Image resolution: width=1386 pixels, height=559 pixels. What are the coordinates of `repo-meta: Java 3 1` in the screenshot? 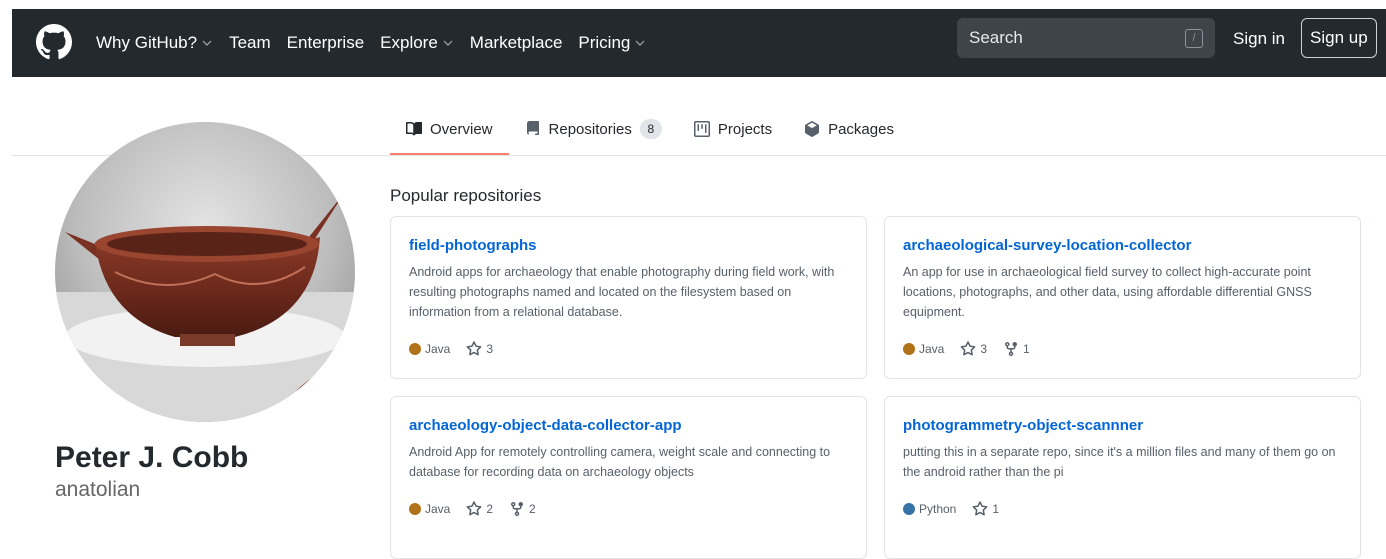 It's located at (974, 349).